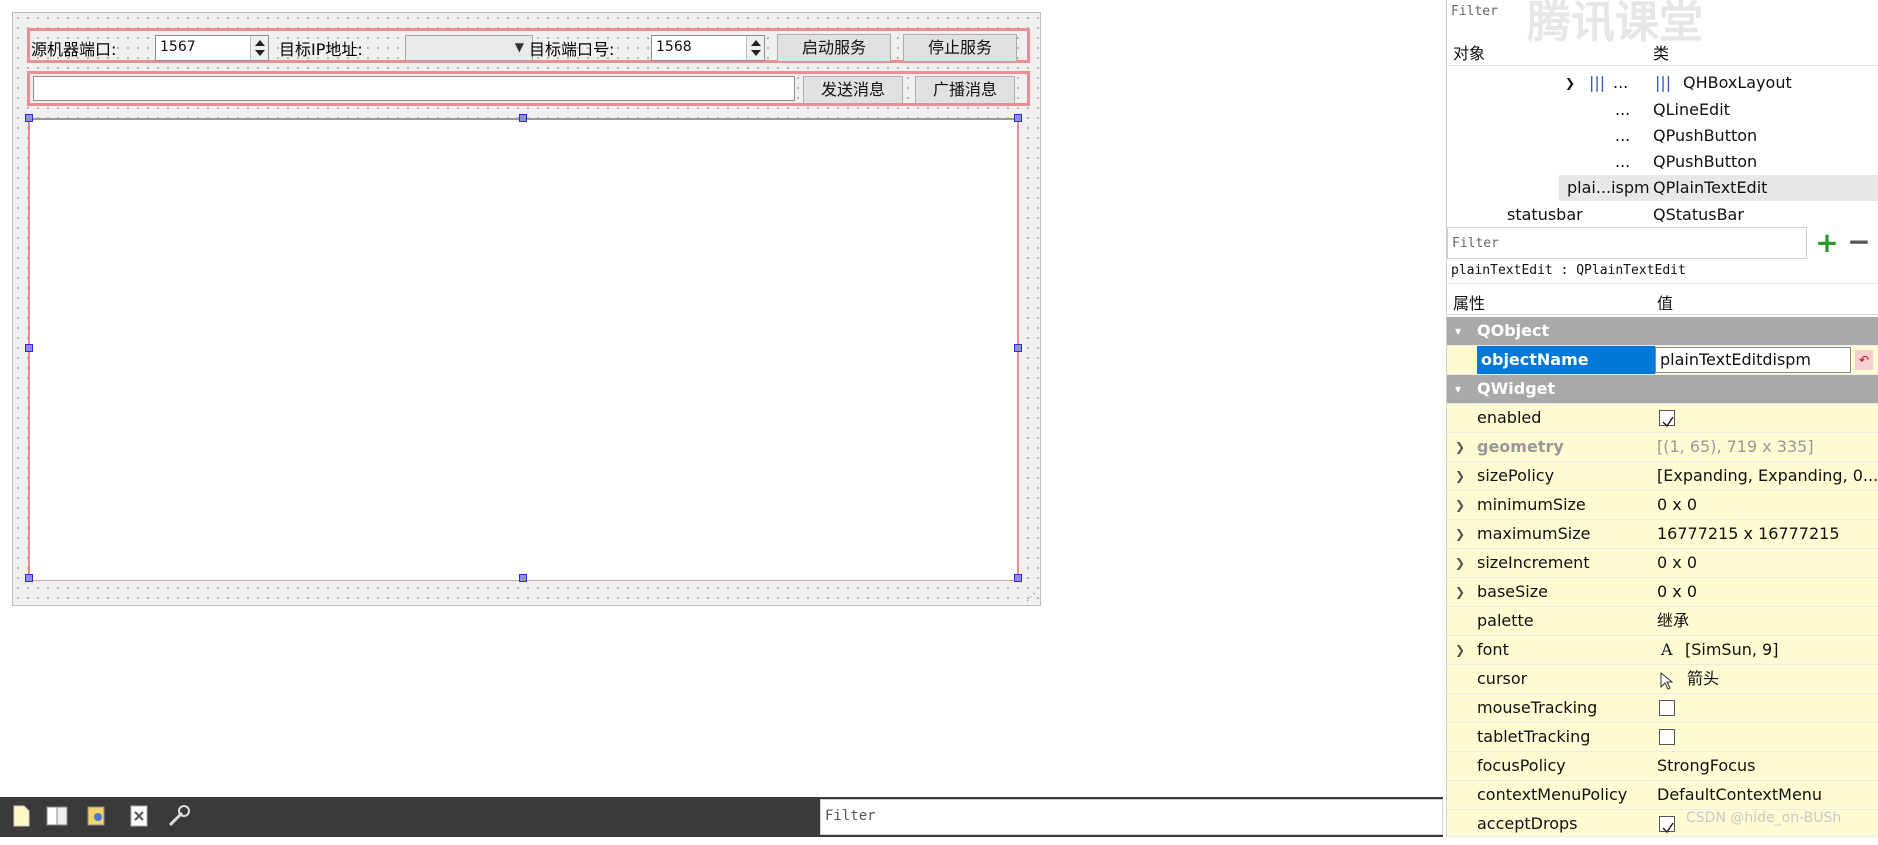  I want to click on prop-name: cursor, so click(1502, 678).